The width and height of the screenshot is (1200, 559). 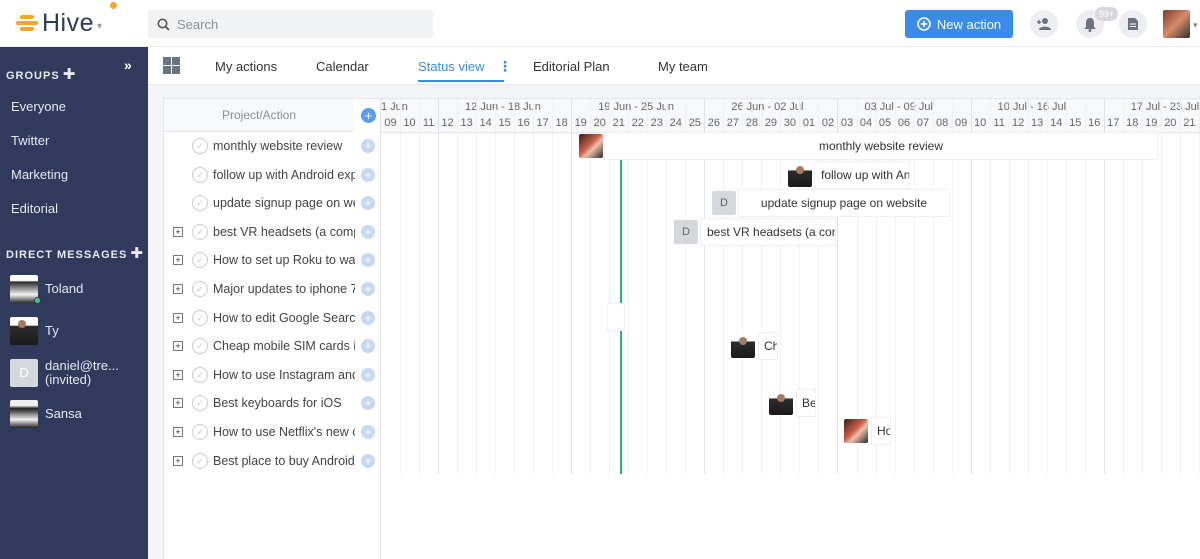 I want to click on table-row: ✓ follow up with Android experts +, so click(x=272, y=175).